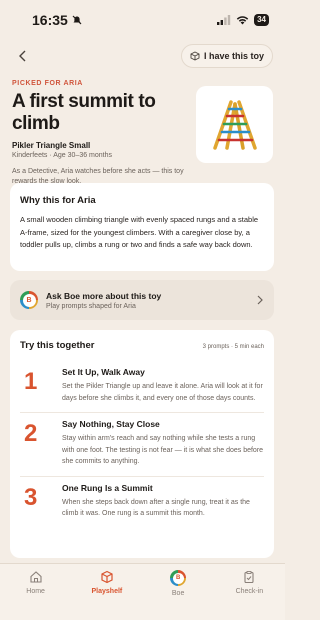 The image size is (320, 620). I want to click on tab-home-label: Home, so click(35, 591).